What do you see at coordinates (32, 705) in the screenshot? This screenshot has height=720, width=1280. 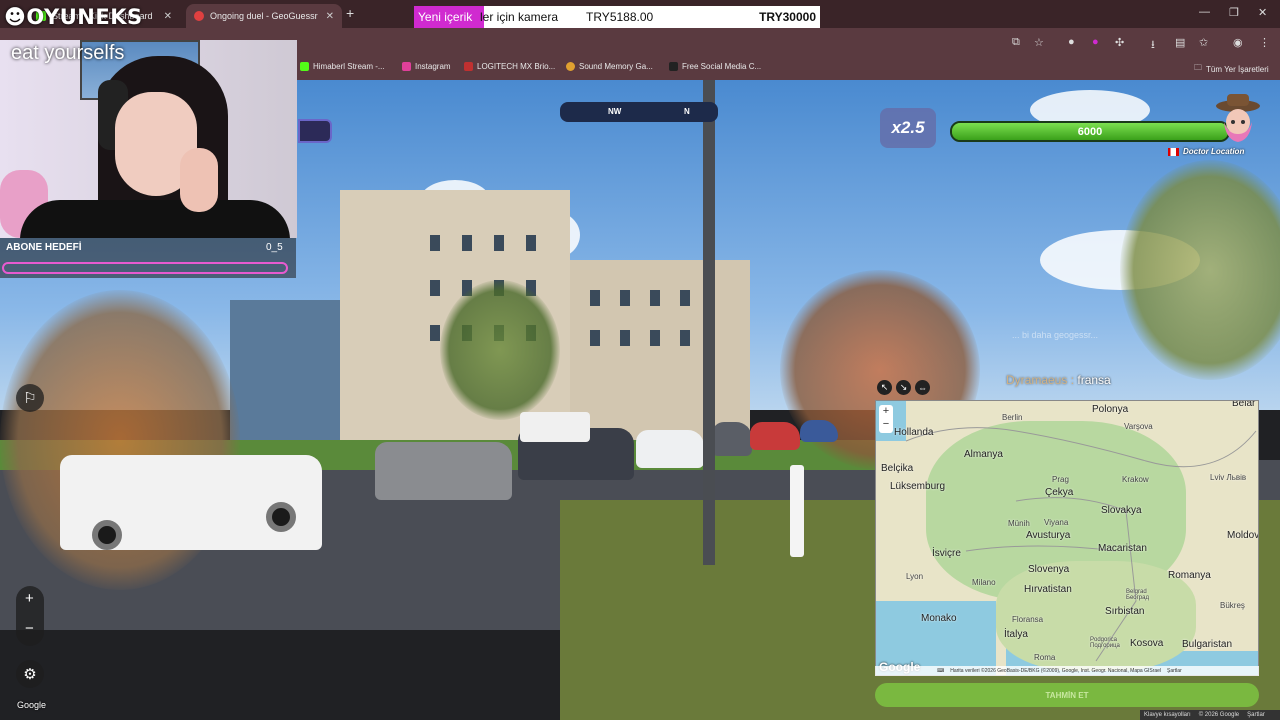 I see `google-watermark: Google` at bounding box center [32, 705].